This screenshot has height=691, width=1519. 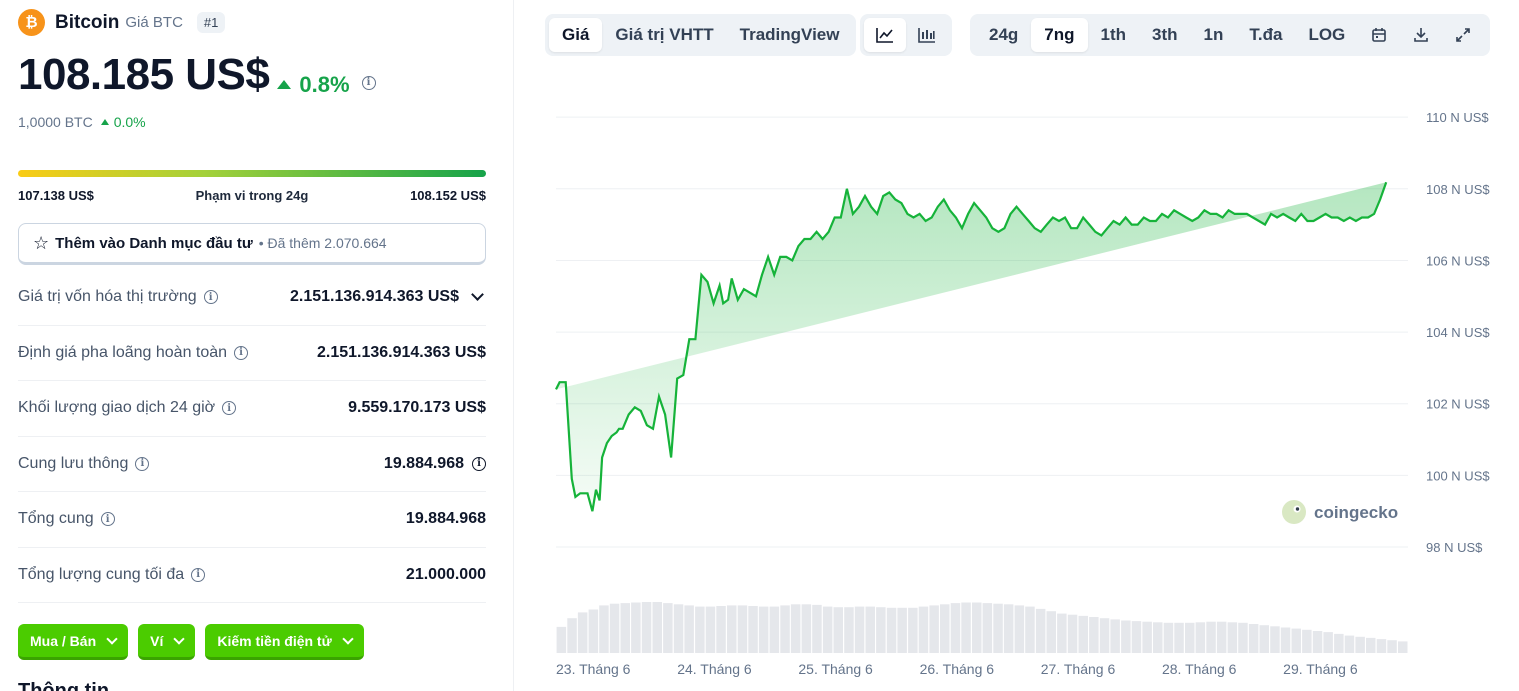 I want to click on portfolio-added-count: • Đã thêm 2.070.664, so click(x=322, y=243).